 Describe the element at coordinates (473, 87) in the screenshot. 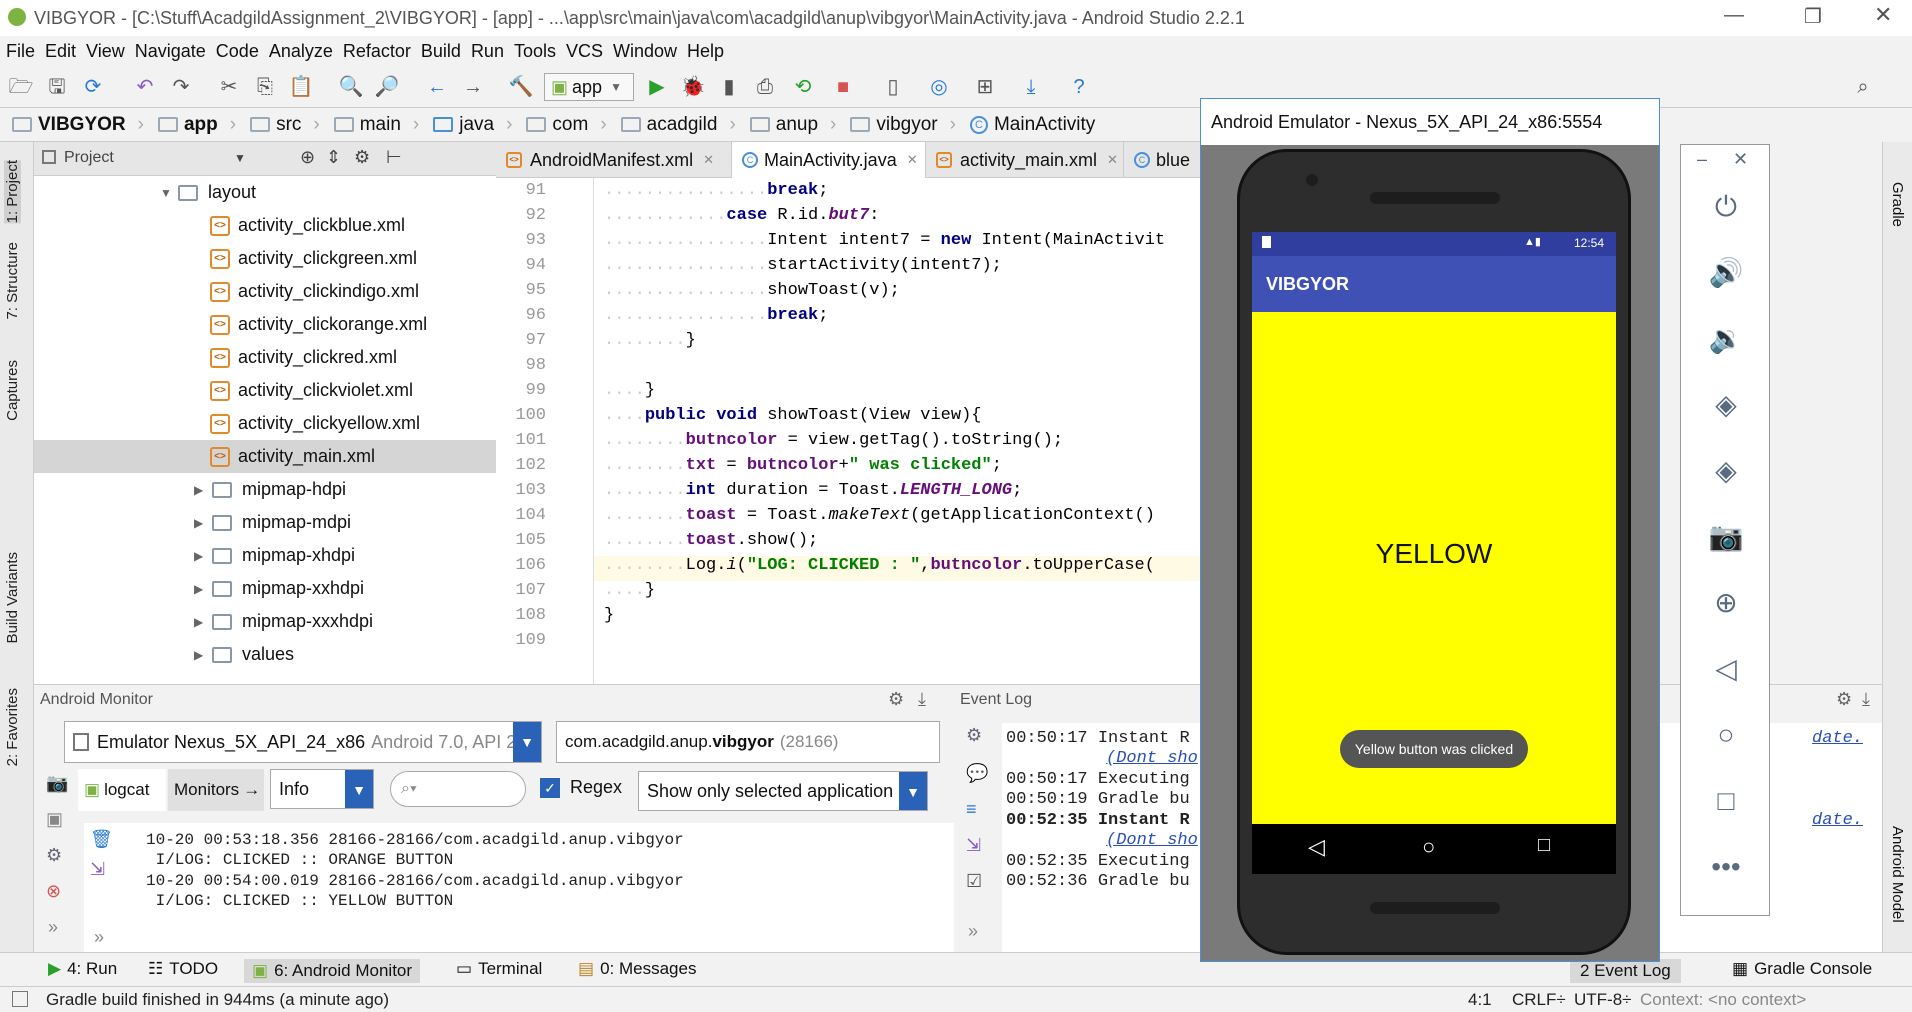

I see `forward-icon: →` at that location.